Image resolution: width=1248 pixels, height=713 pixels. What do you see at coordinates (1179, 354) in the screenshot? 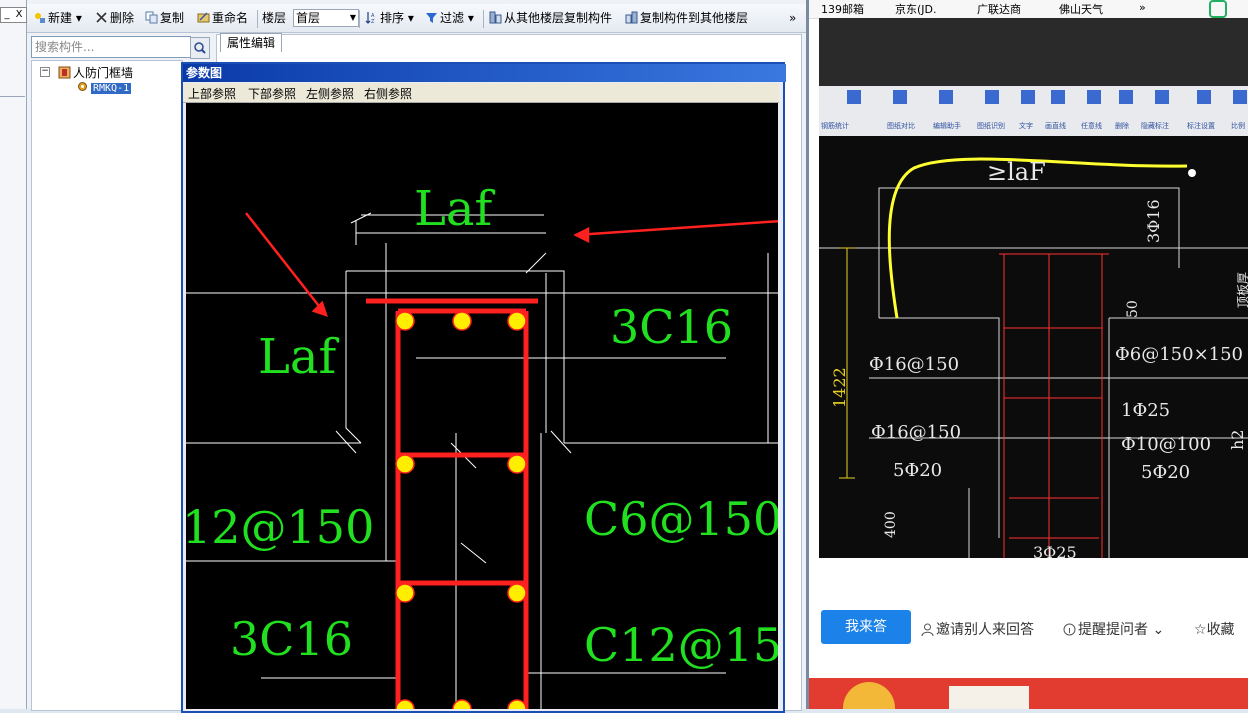
I see `photo-label-stirrup: Φ6@150×150` at bounding box center [1179, 354].